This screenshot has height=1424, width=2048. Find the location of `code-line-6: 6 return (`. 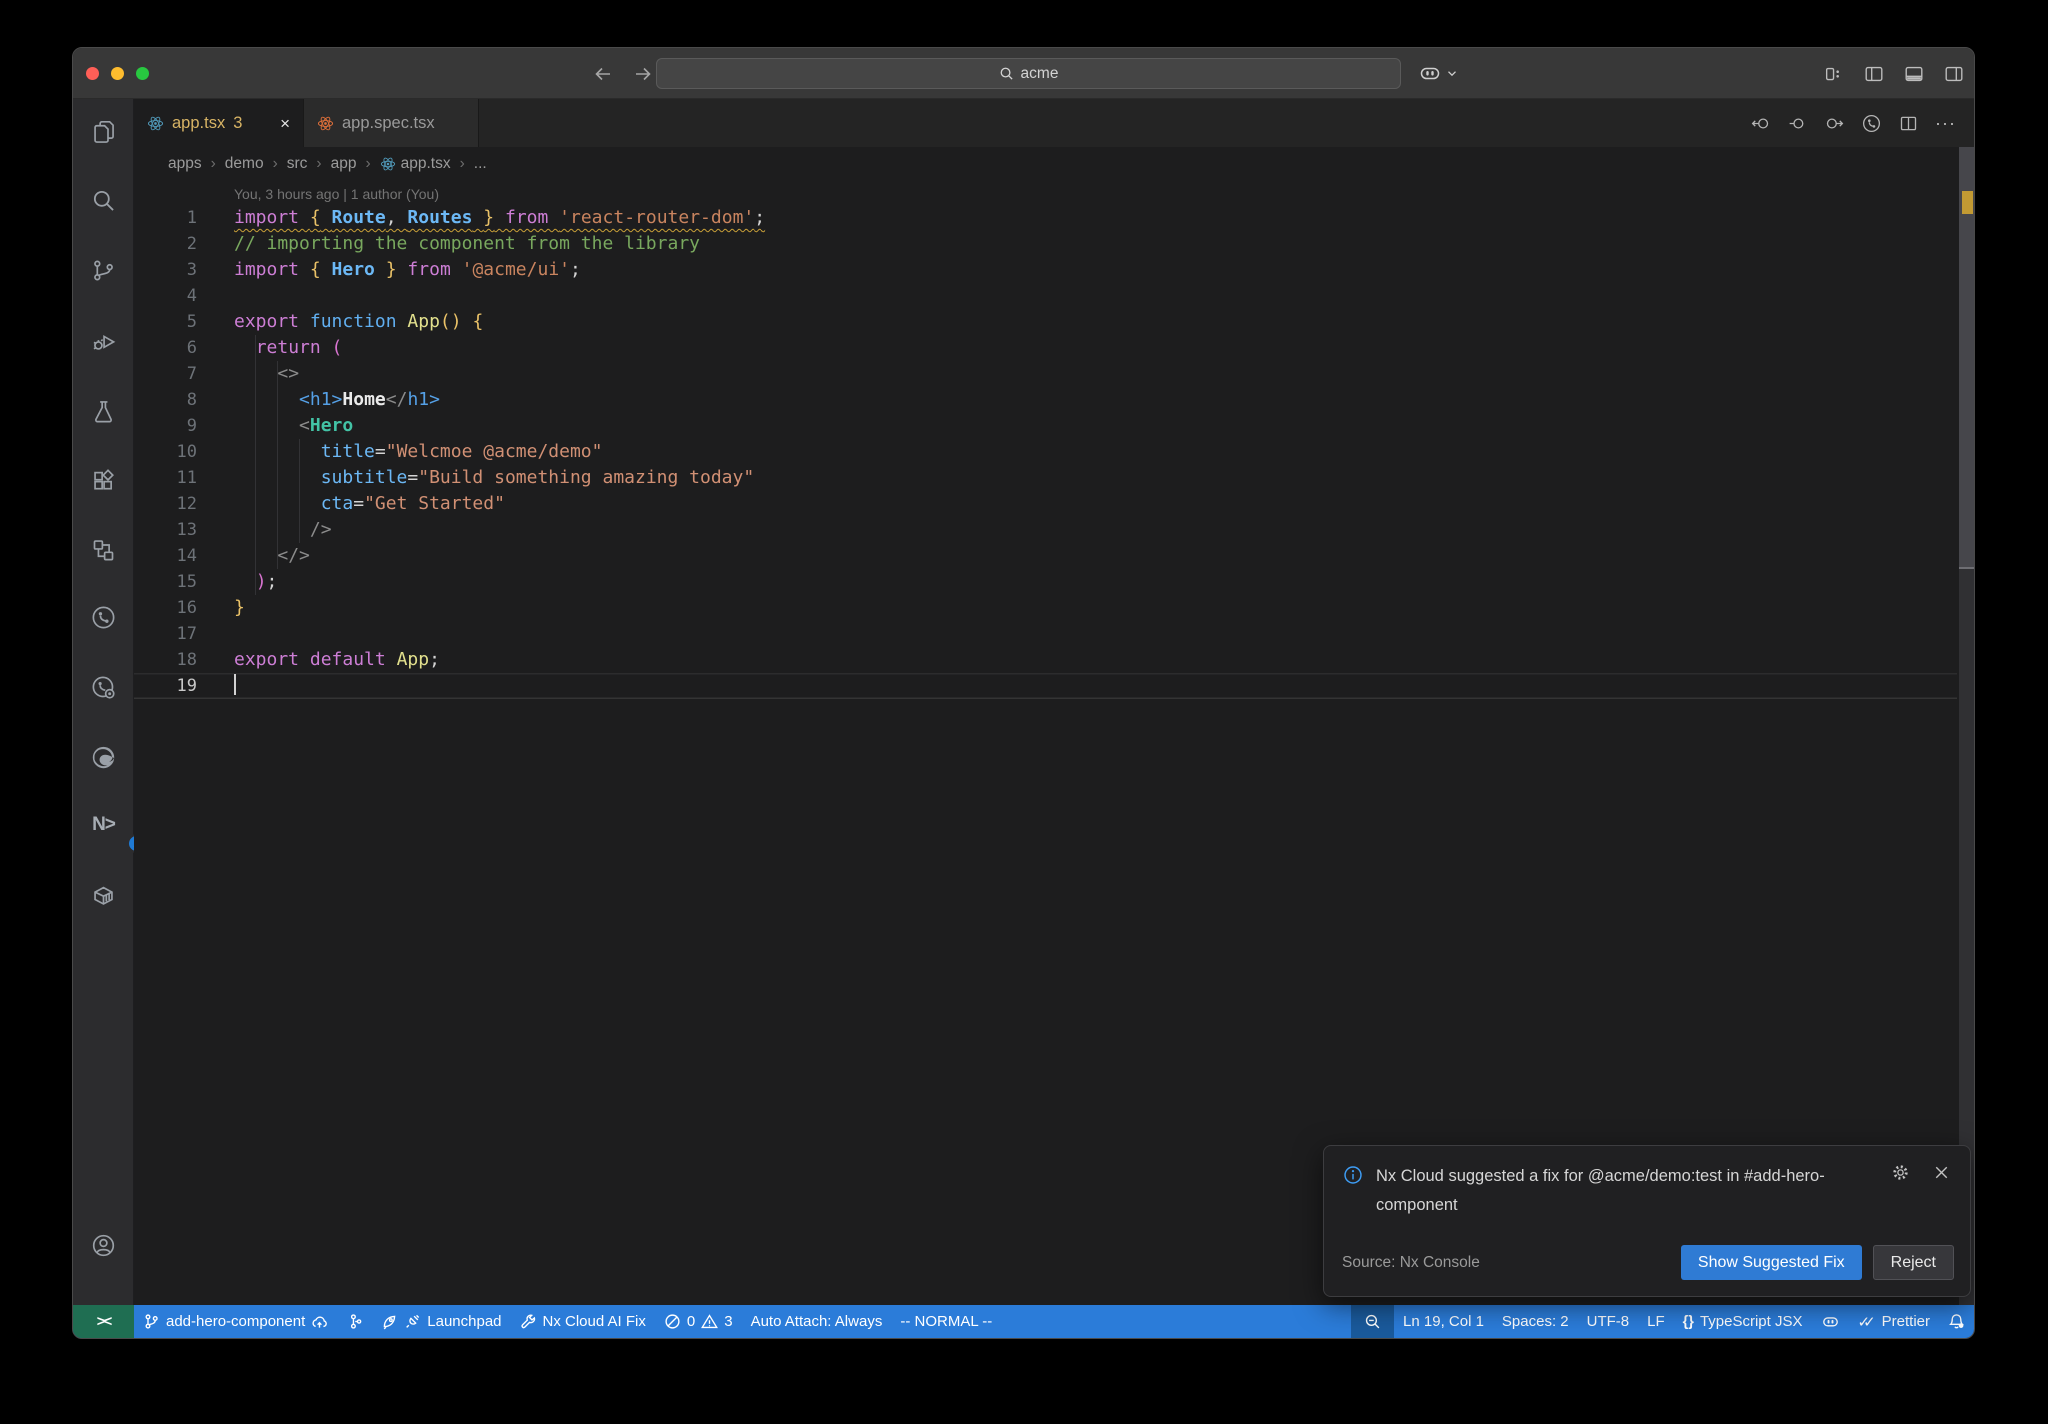

code-line-6: 6 return ( is located at coordinates (1045, 348).